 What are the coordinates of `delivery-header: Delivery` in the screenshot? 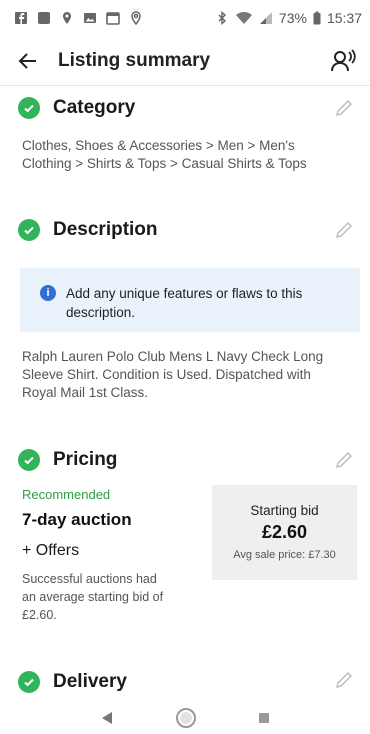 It's located at (72, 682).